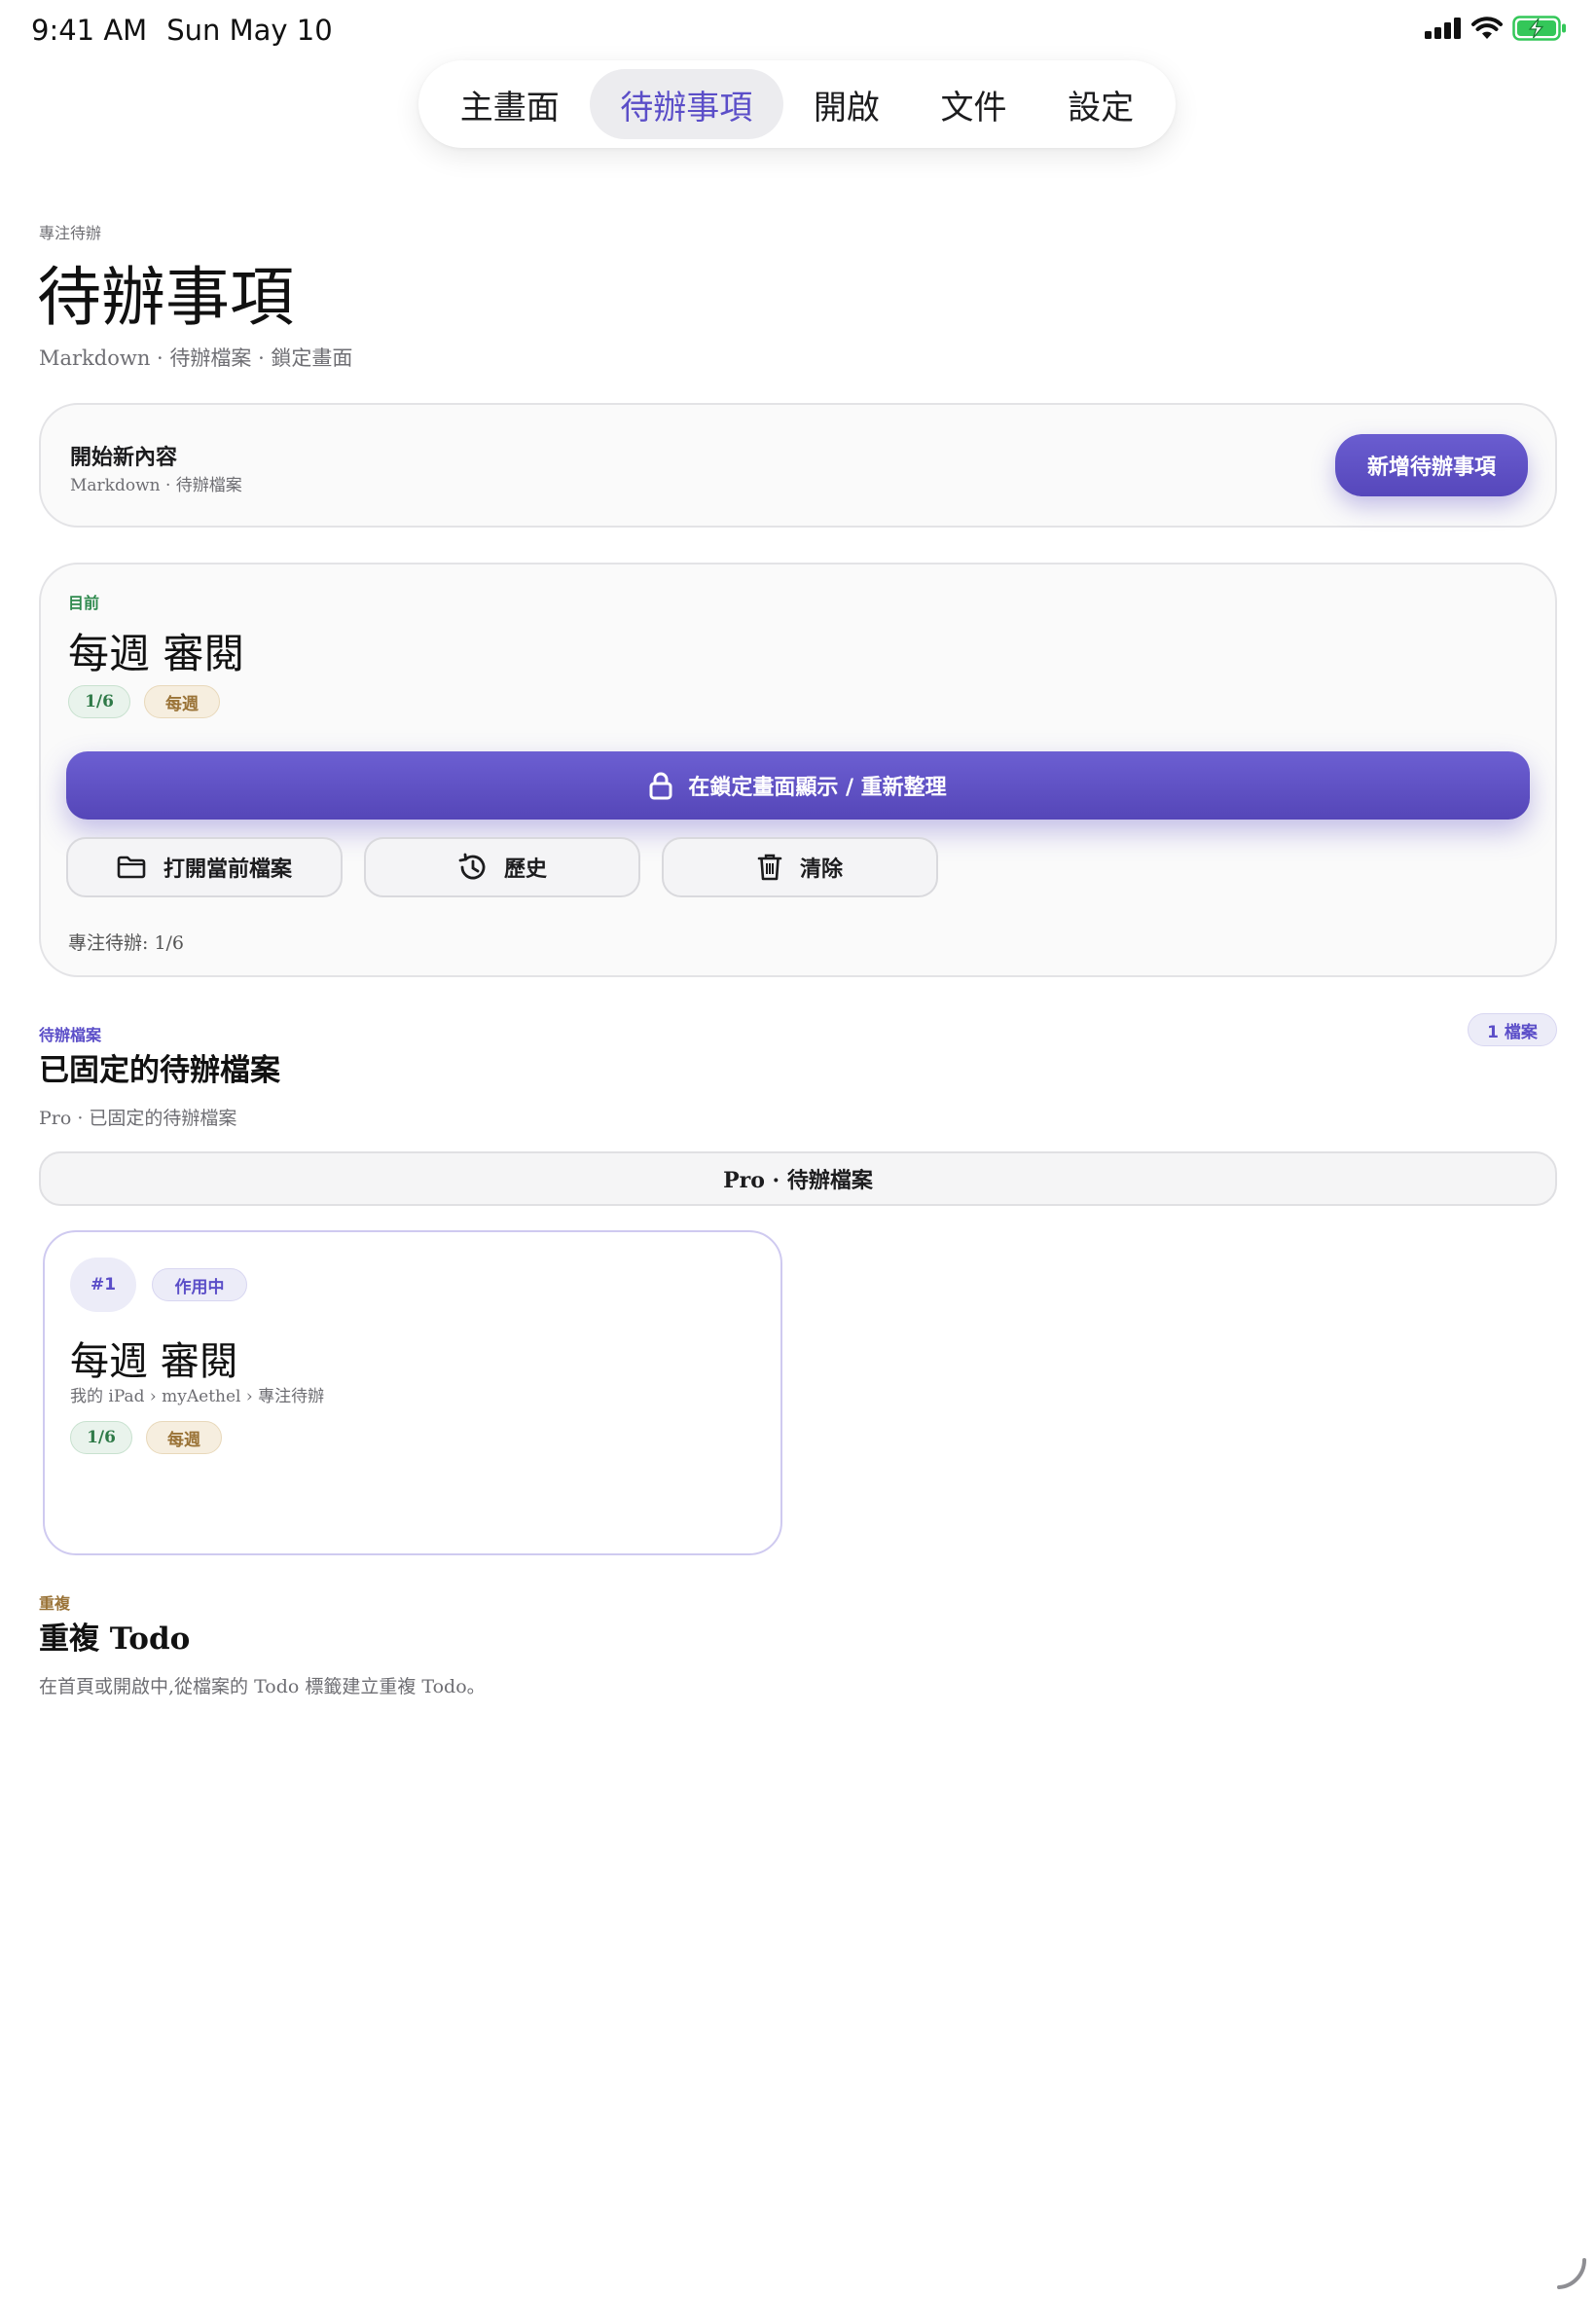  Describe the element at coordinates (115, 1639) in the screenshot. I see `repeat-title: 重複 Todo` at that location.